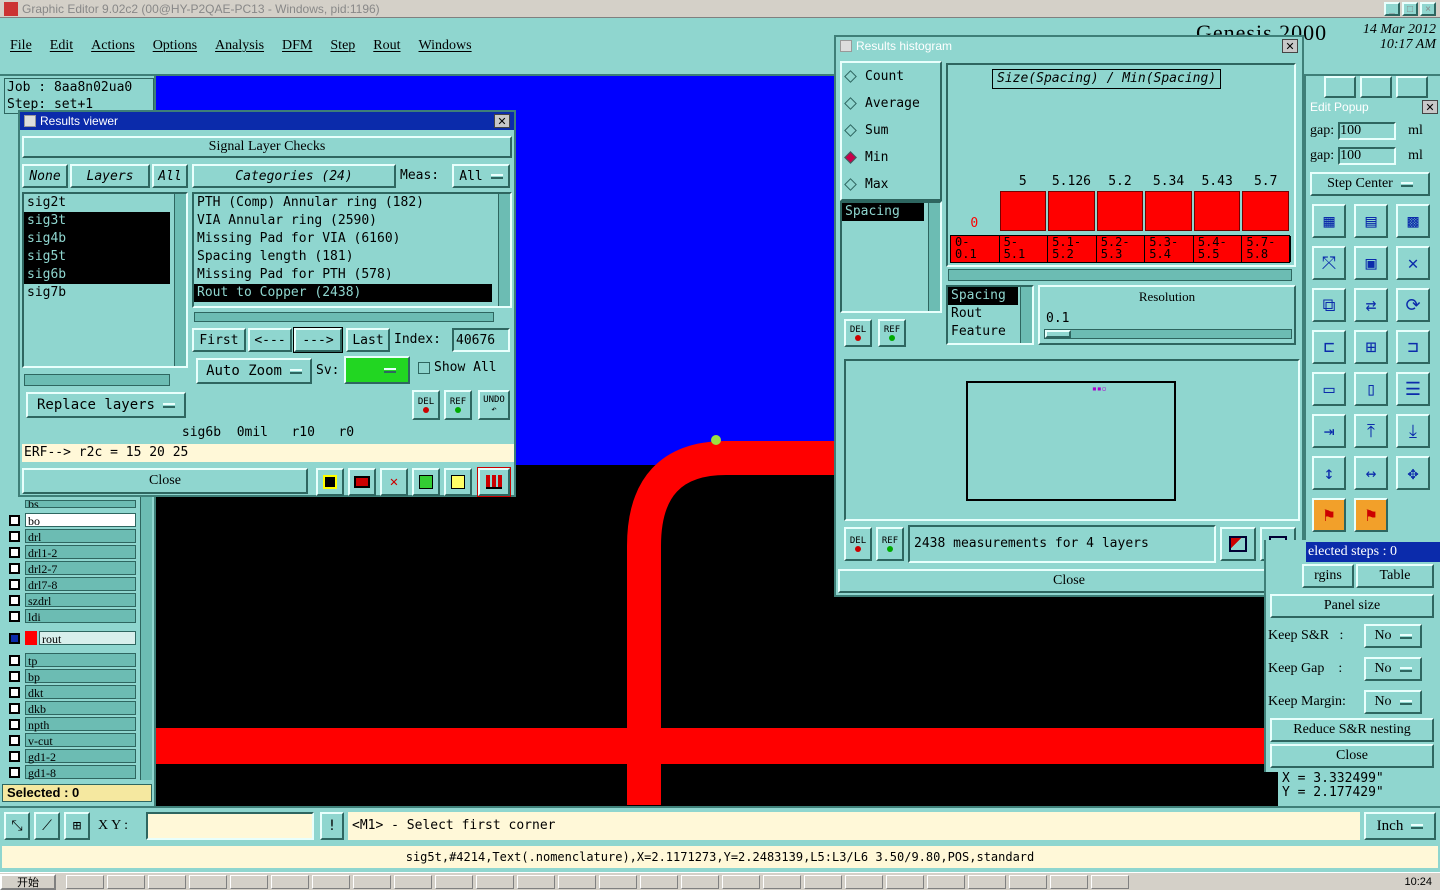 This screenshot has width=1440, height=890. What do you see at coordinates (72, 552) in the screenshot?
I see `layer-row: drl1-2` at bounding box center [72, 552].